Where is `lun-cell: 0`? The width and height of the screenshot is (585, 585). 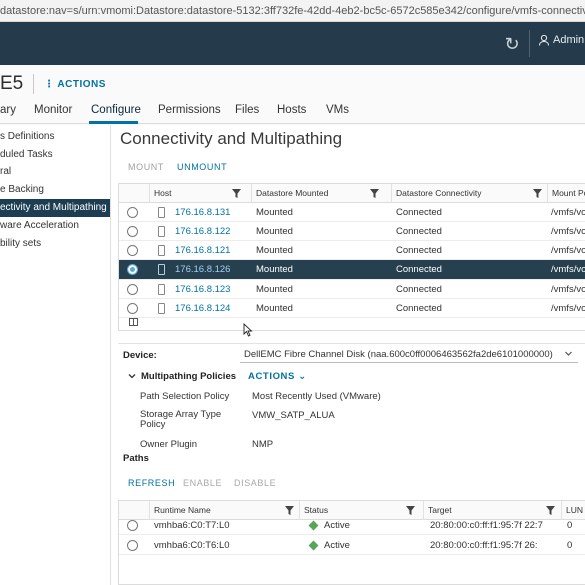 lun-cell: 0 is located at coordinates (570, 545).